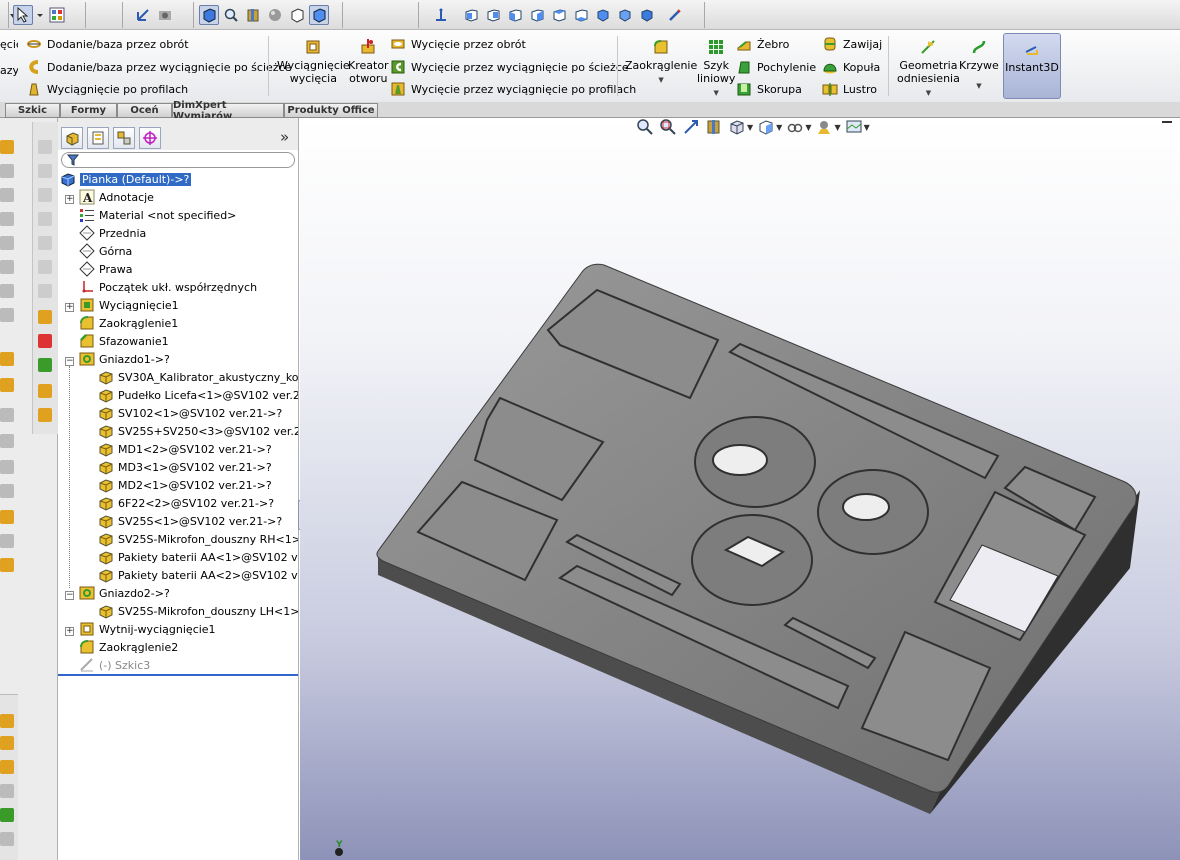 The height and width of the screenshot is (860, 1180). I want to click on tree-item-component: SV25S-Mikrofon_douszny RH<1>@SV, so click(198, 539).